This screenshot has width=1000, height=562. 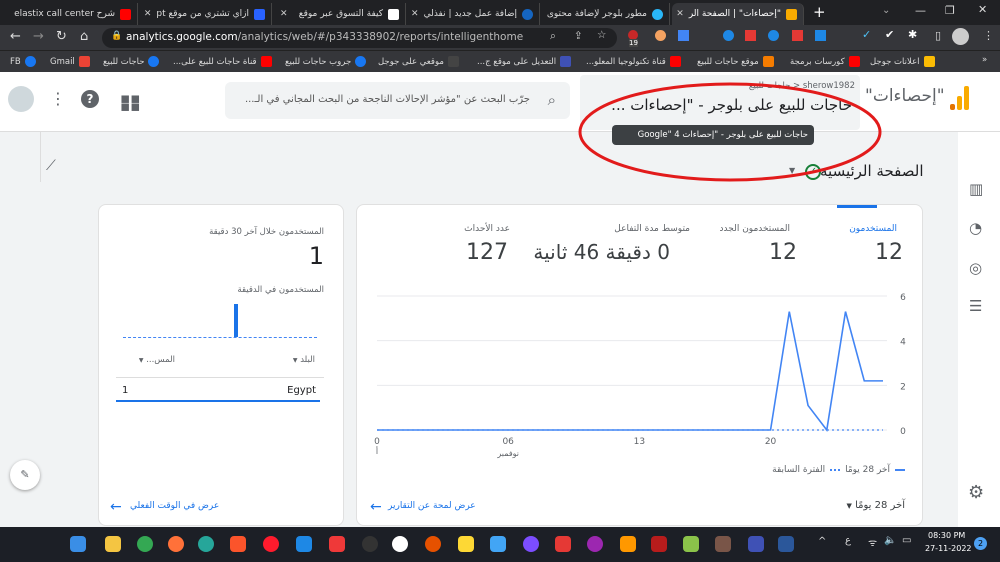 What do you see at coordinates (61, 36) in the screenshot?
I see `reload-icon: ↻` at bounding box center [61, 36].